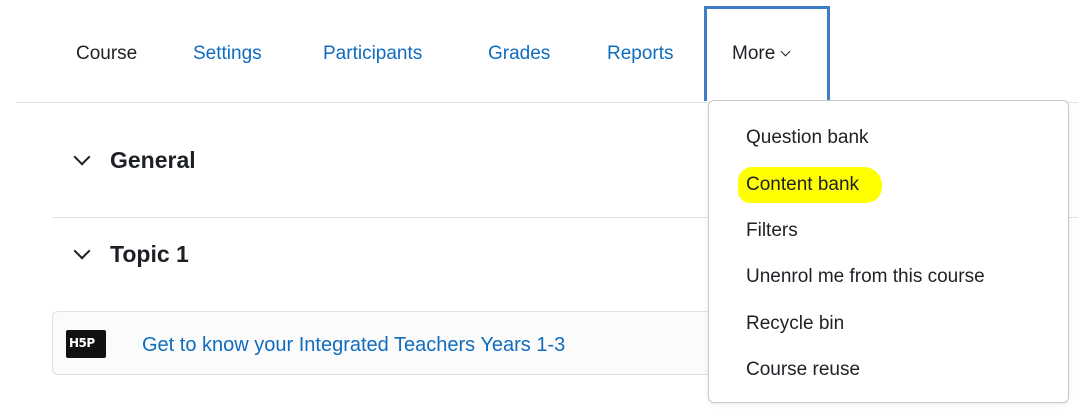  I want to click on menu-item-recycle-bin: Recycle bin, so click(795, 324).